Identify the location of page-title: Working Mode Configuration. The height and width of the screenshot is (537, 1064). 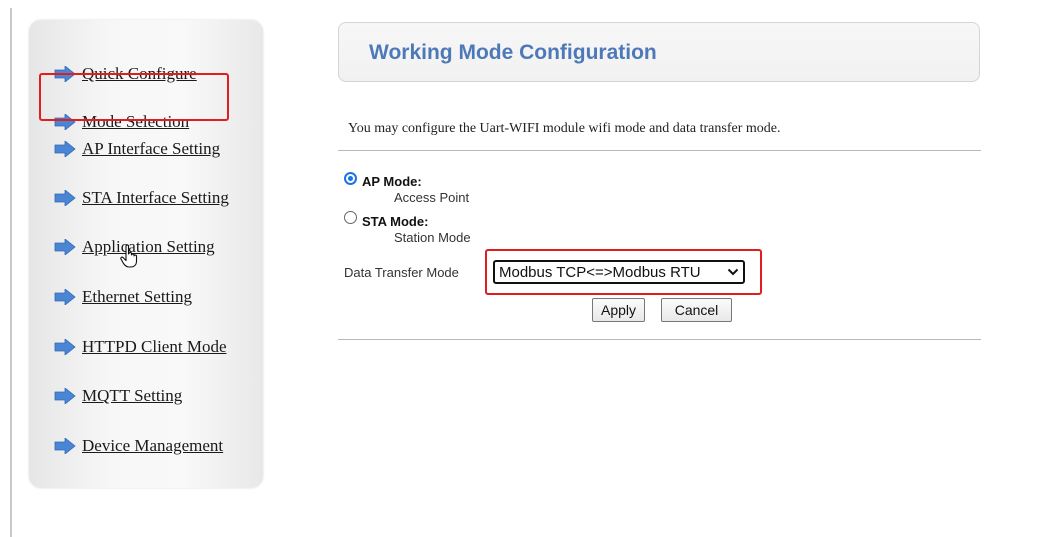
(513, 52).